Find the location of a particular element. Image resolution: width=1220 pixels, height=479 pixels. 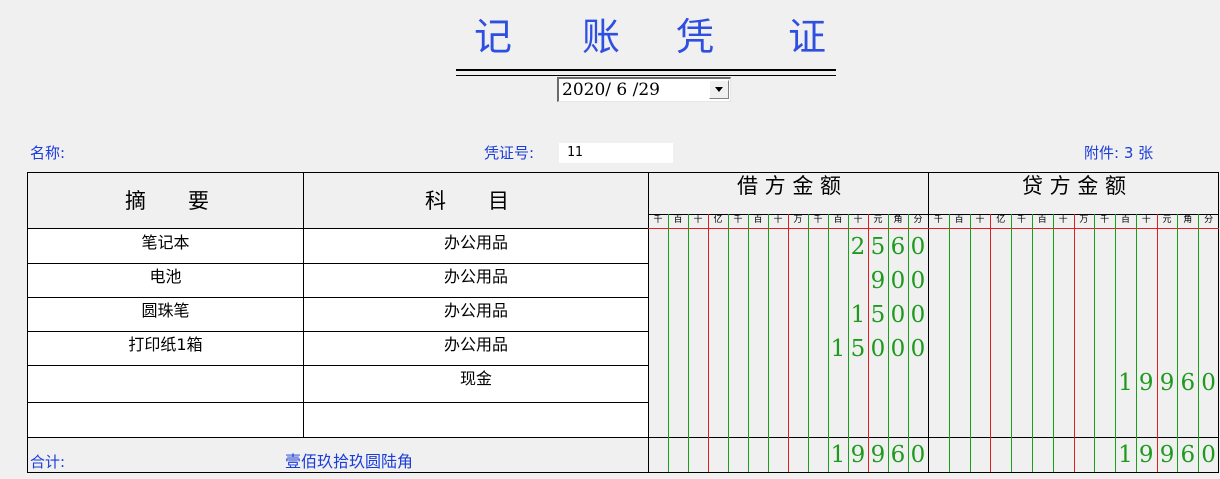

summary-cell: 打印纸1箱 is located at coordinates (165, 344).